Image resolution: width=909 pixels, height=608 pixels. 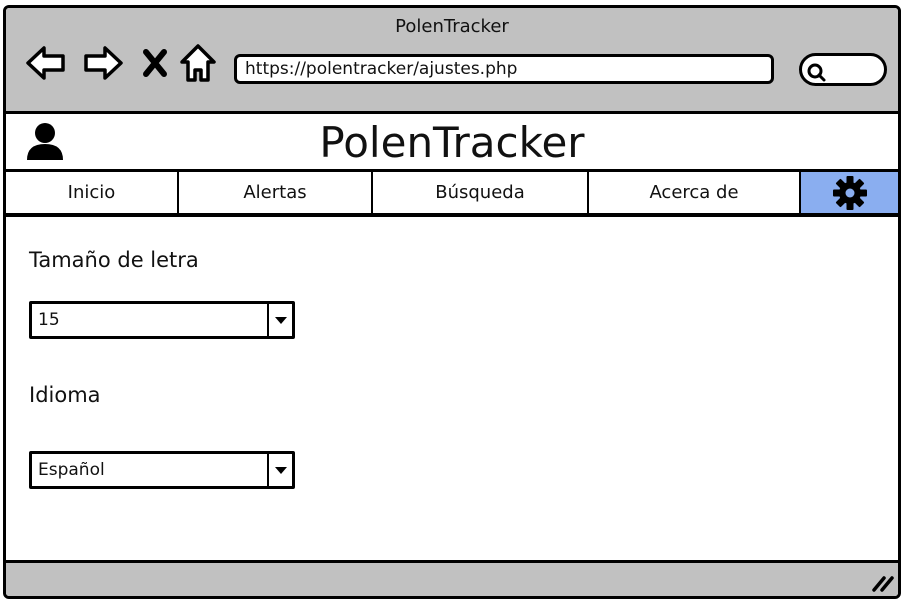 What do you see at coordinates (46, 63) in the screenshot?
I see `back-arrow-icon` at bounding box center [46, 63].